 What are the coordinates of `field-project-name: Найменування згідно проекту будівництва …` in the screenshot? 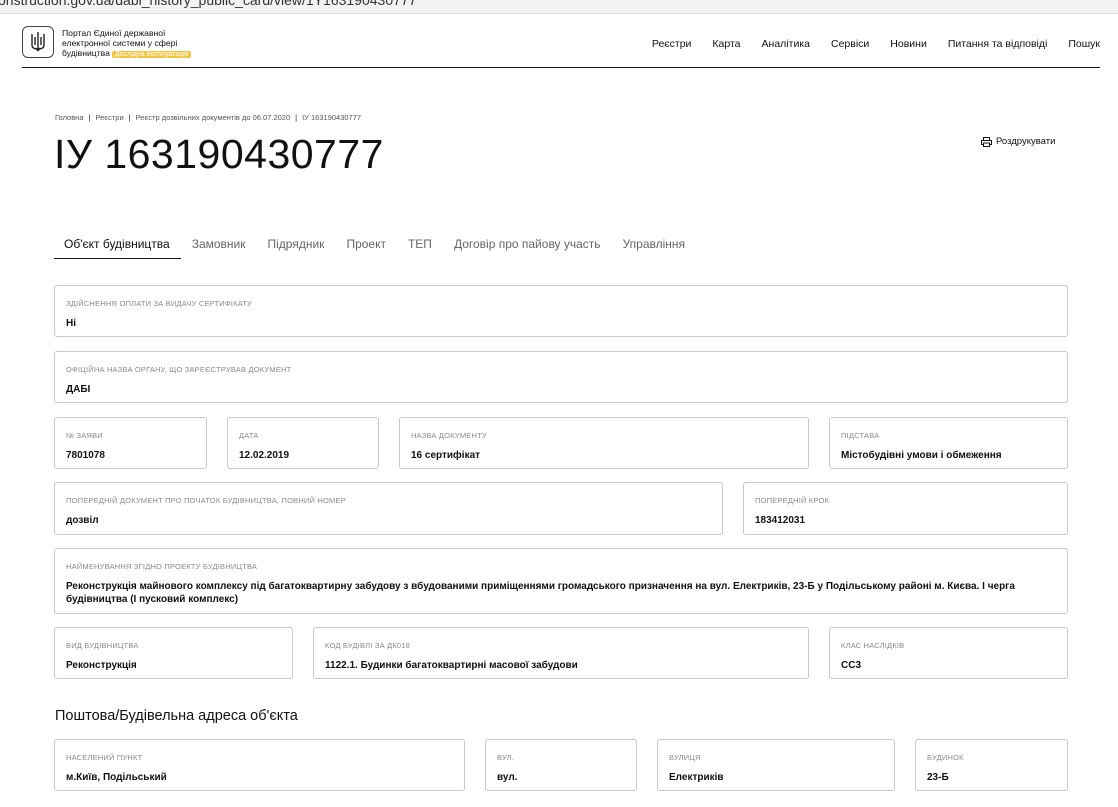 It's located at (561, 581).